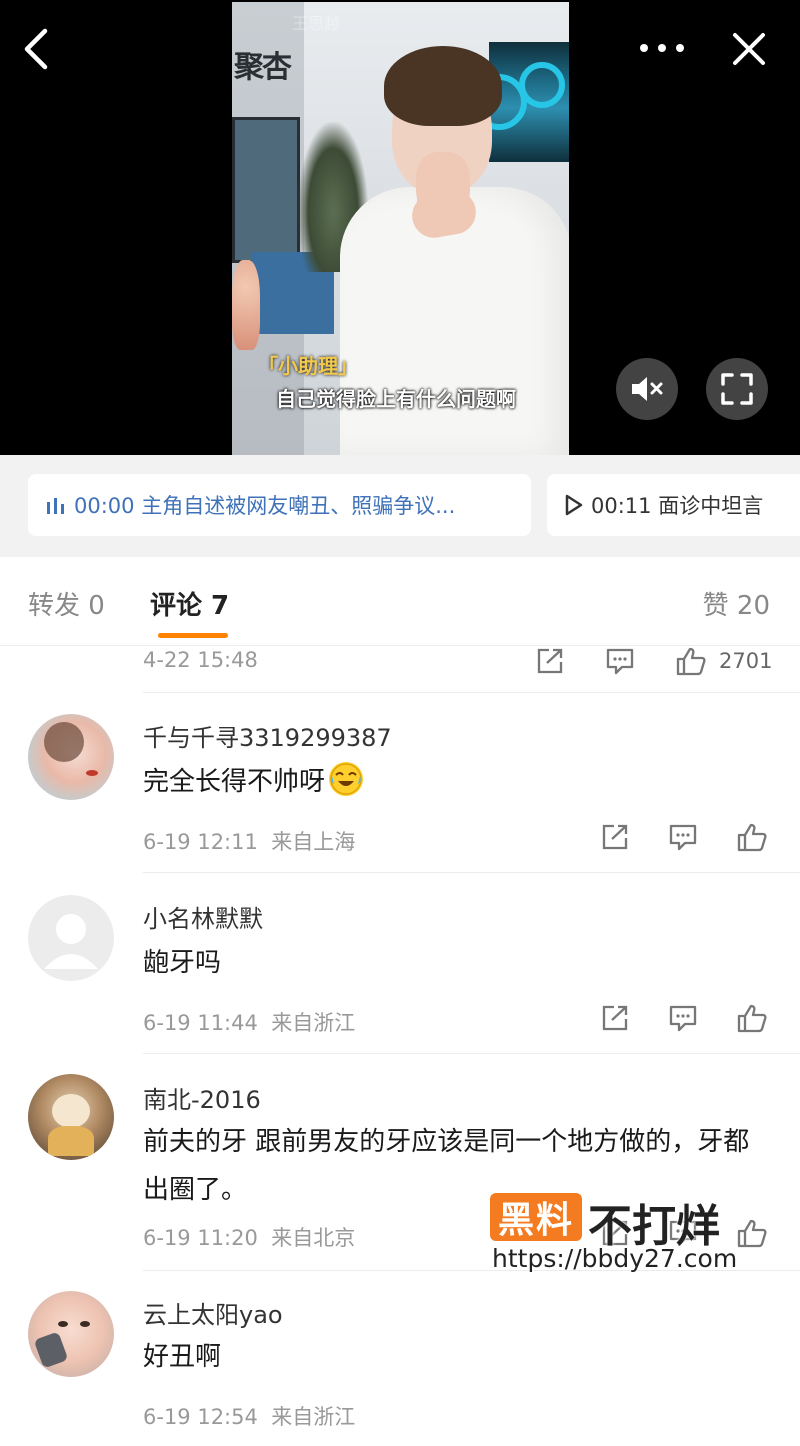 Image resolution: width=800 pixels, height=1446 pixels. I want to click on comment-text: 完全长得不帅呀, so click(448, 782).